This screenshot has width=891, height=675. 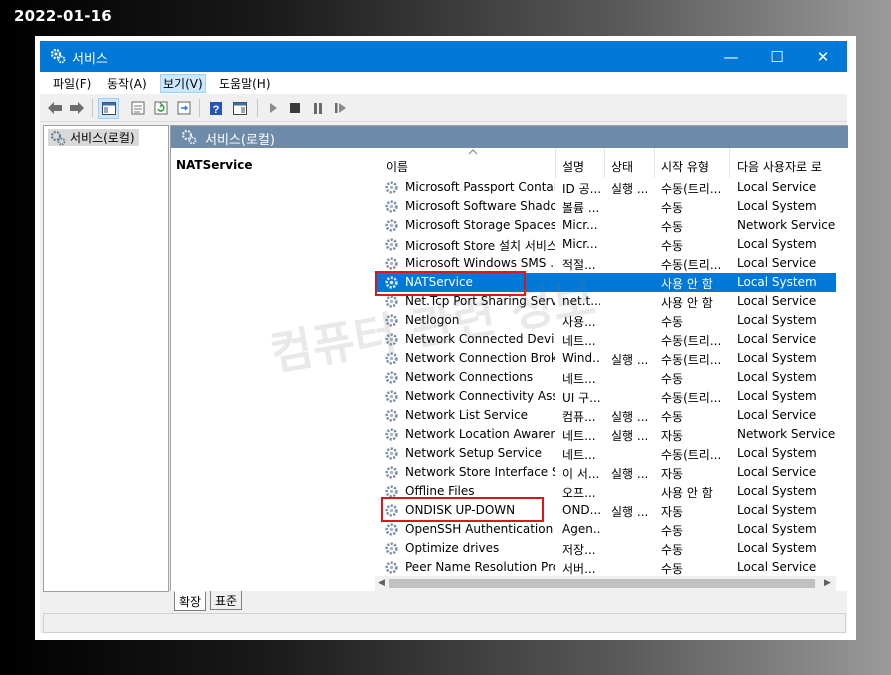 What do you see at coordinates (777, 56) in the screenshot?
I see `maximize-button: ☐` at bounding box center [777, 56].